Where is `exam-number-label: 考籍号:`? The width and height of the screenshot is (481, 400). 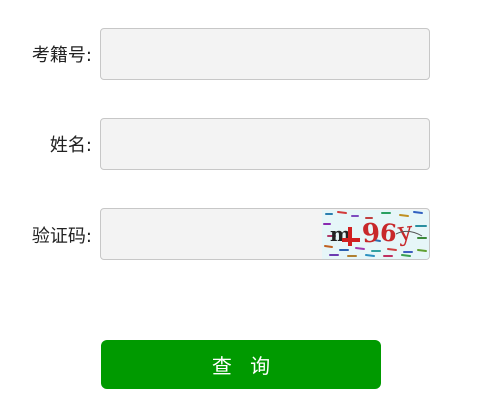
exam-number-label: 考籍号: is located at coordinates (61, 55).